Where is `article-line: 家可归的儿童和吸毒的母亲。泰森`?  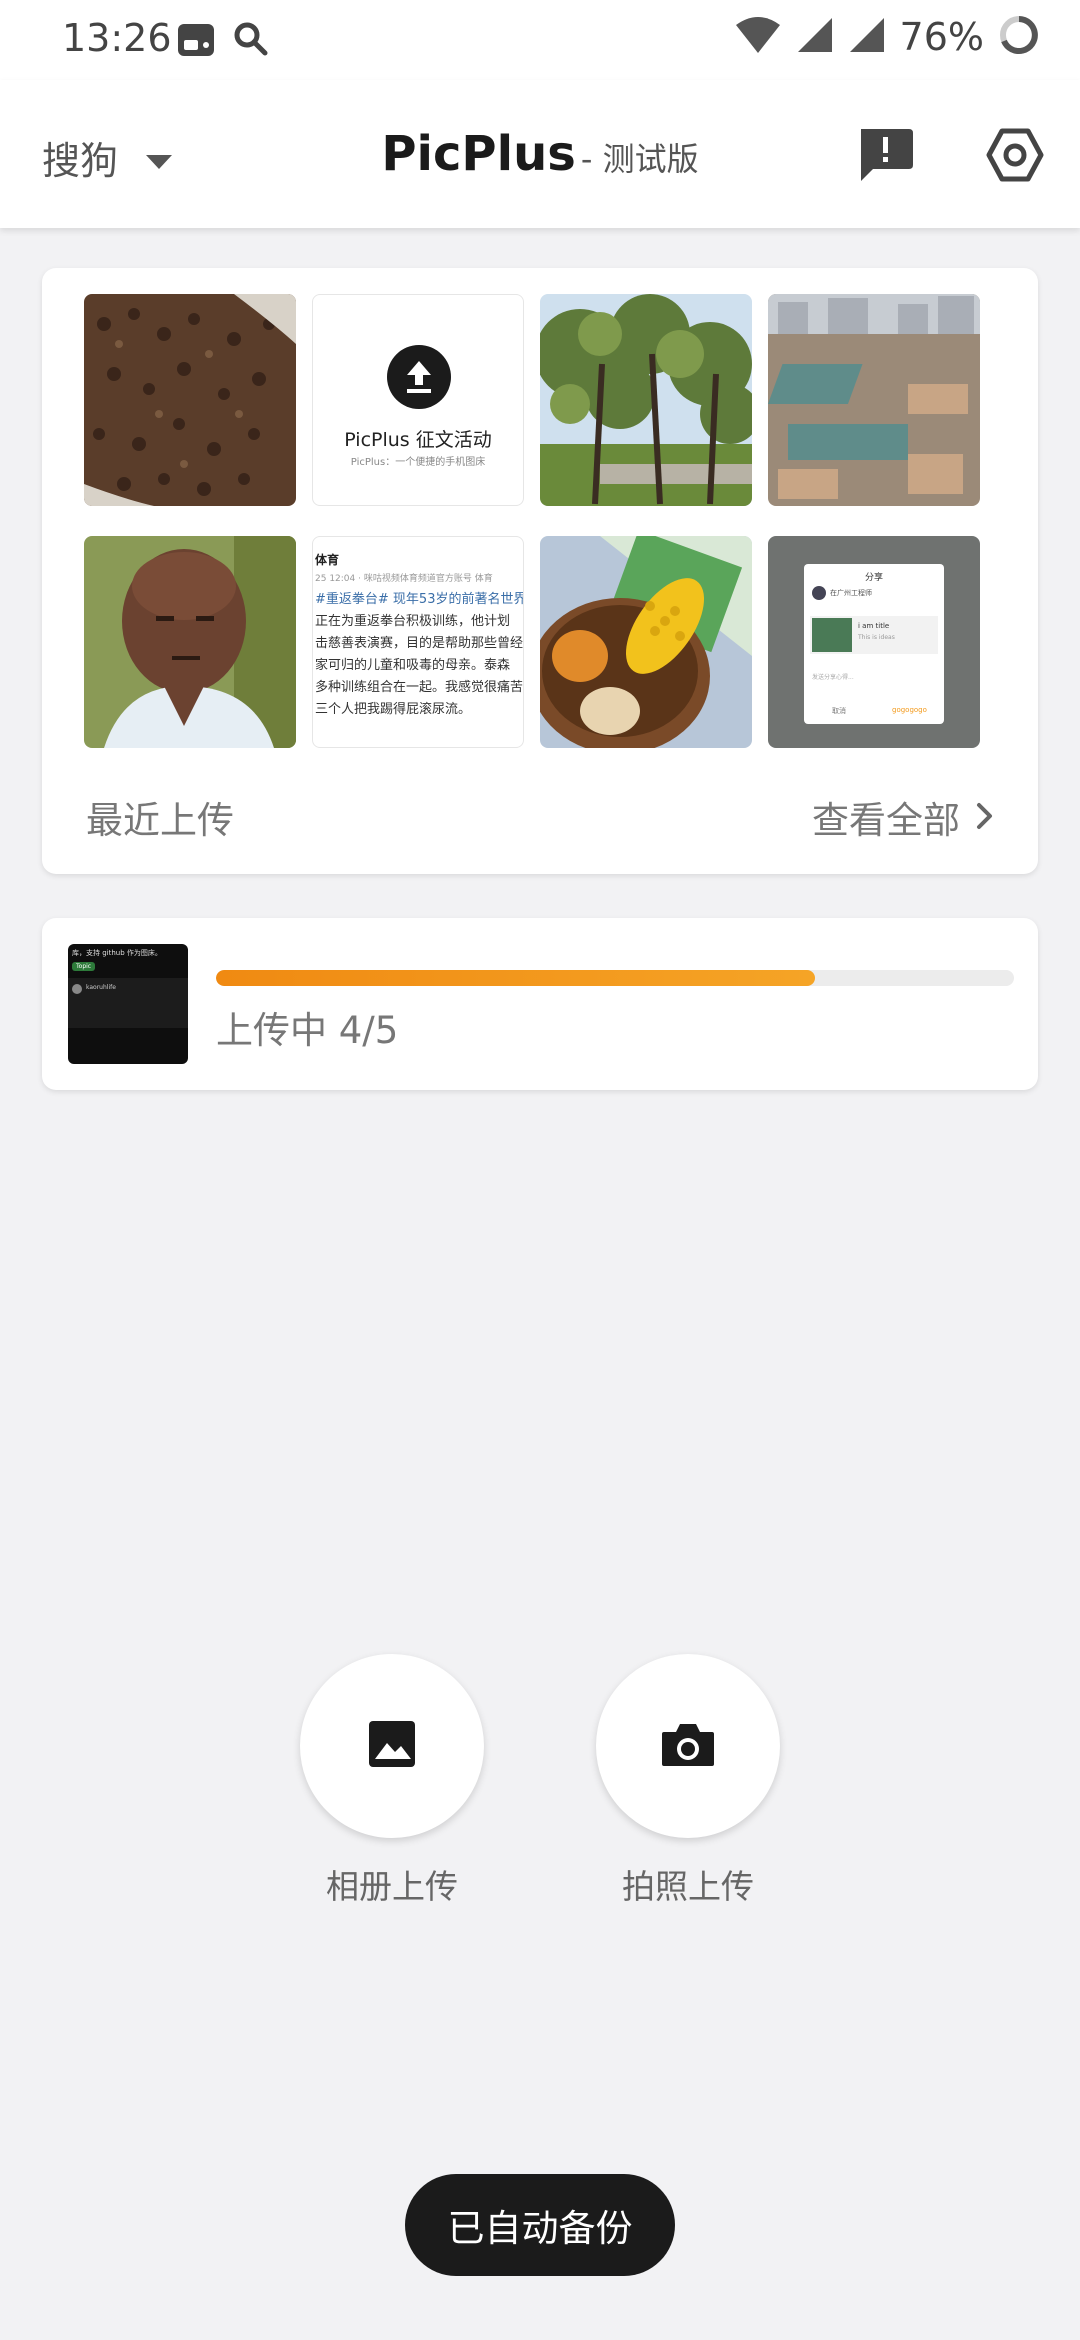 article-line: 家可归的儿童和吸毒的母亲。泰森 is located at coordinates (413, 665).